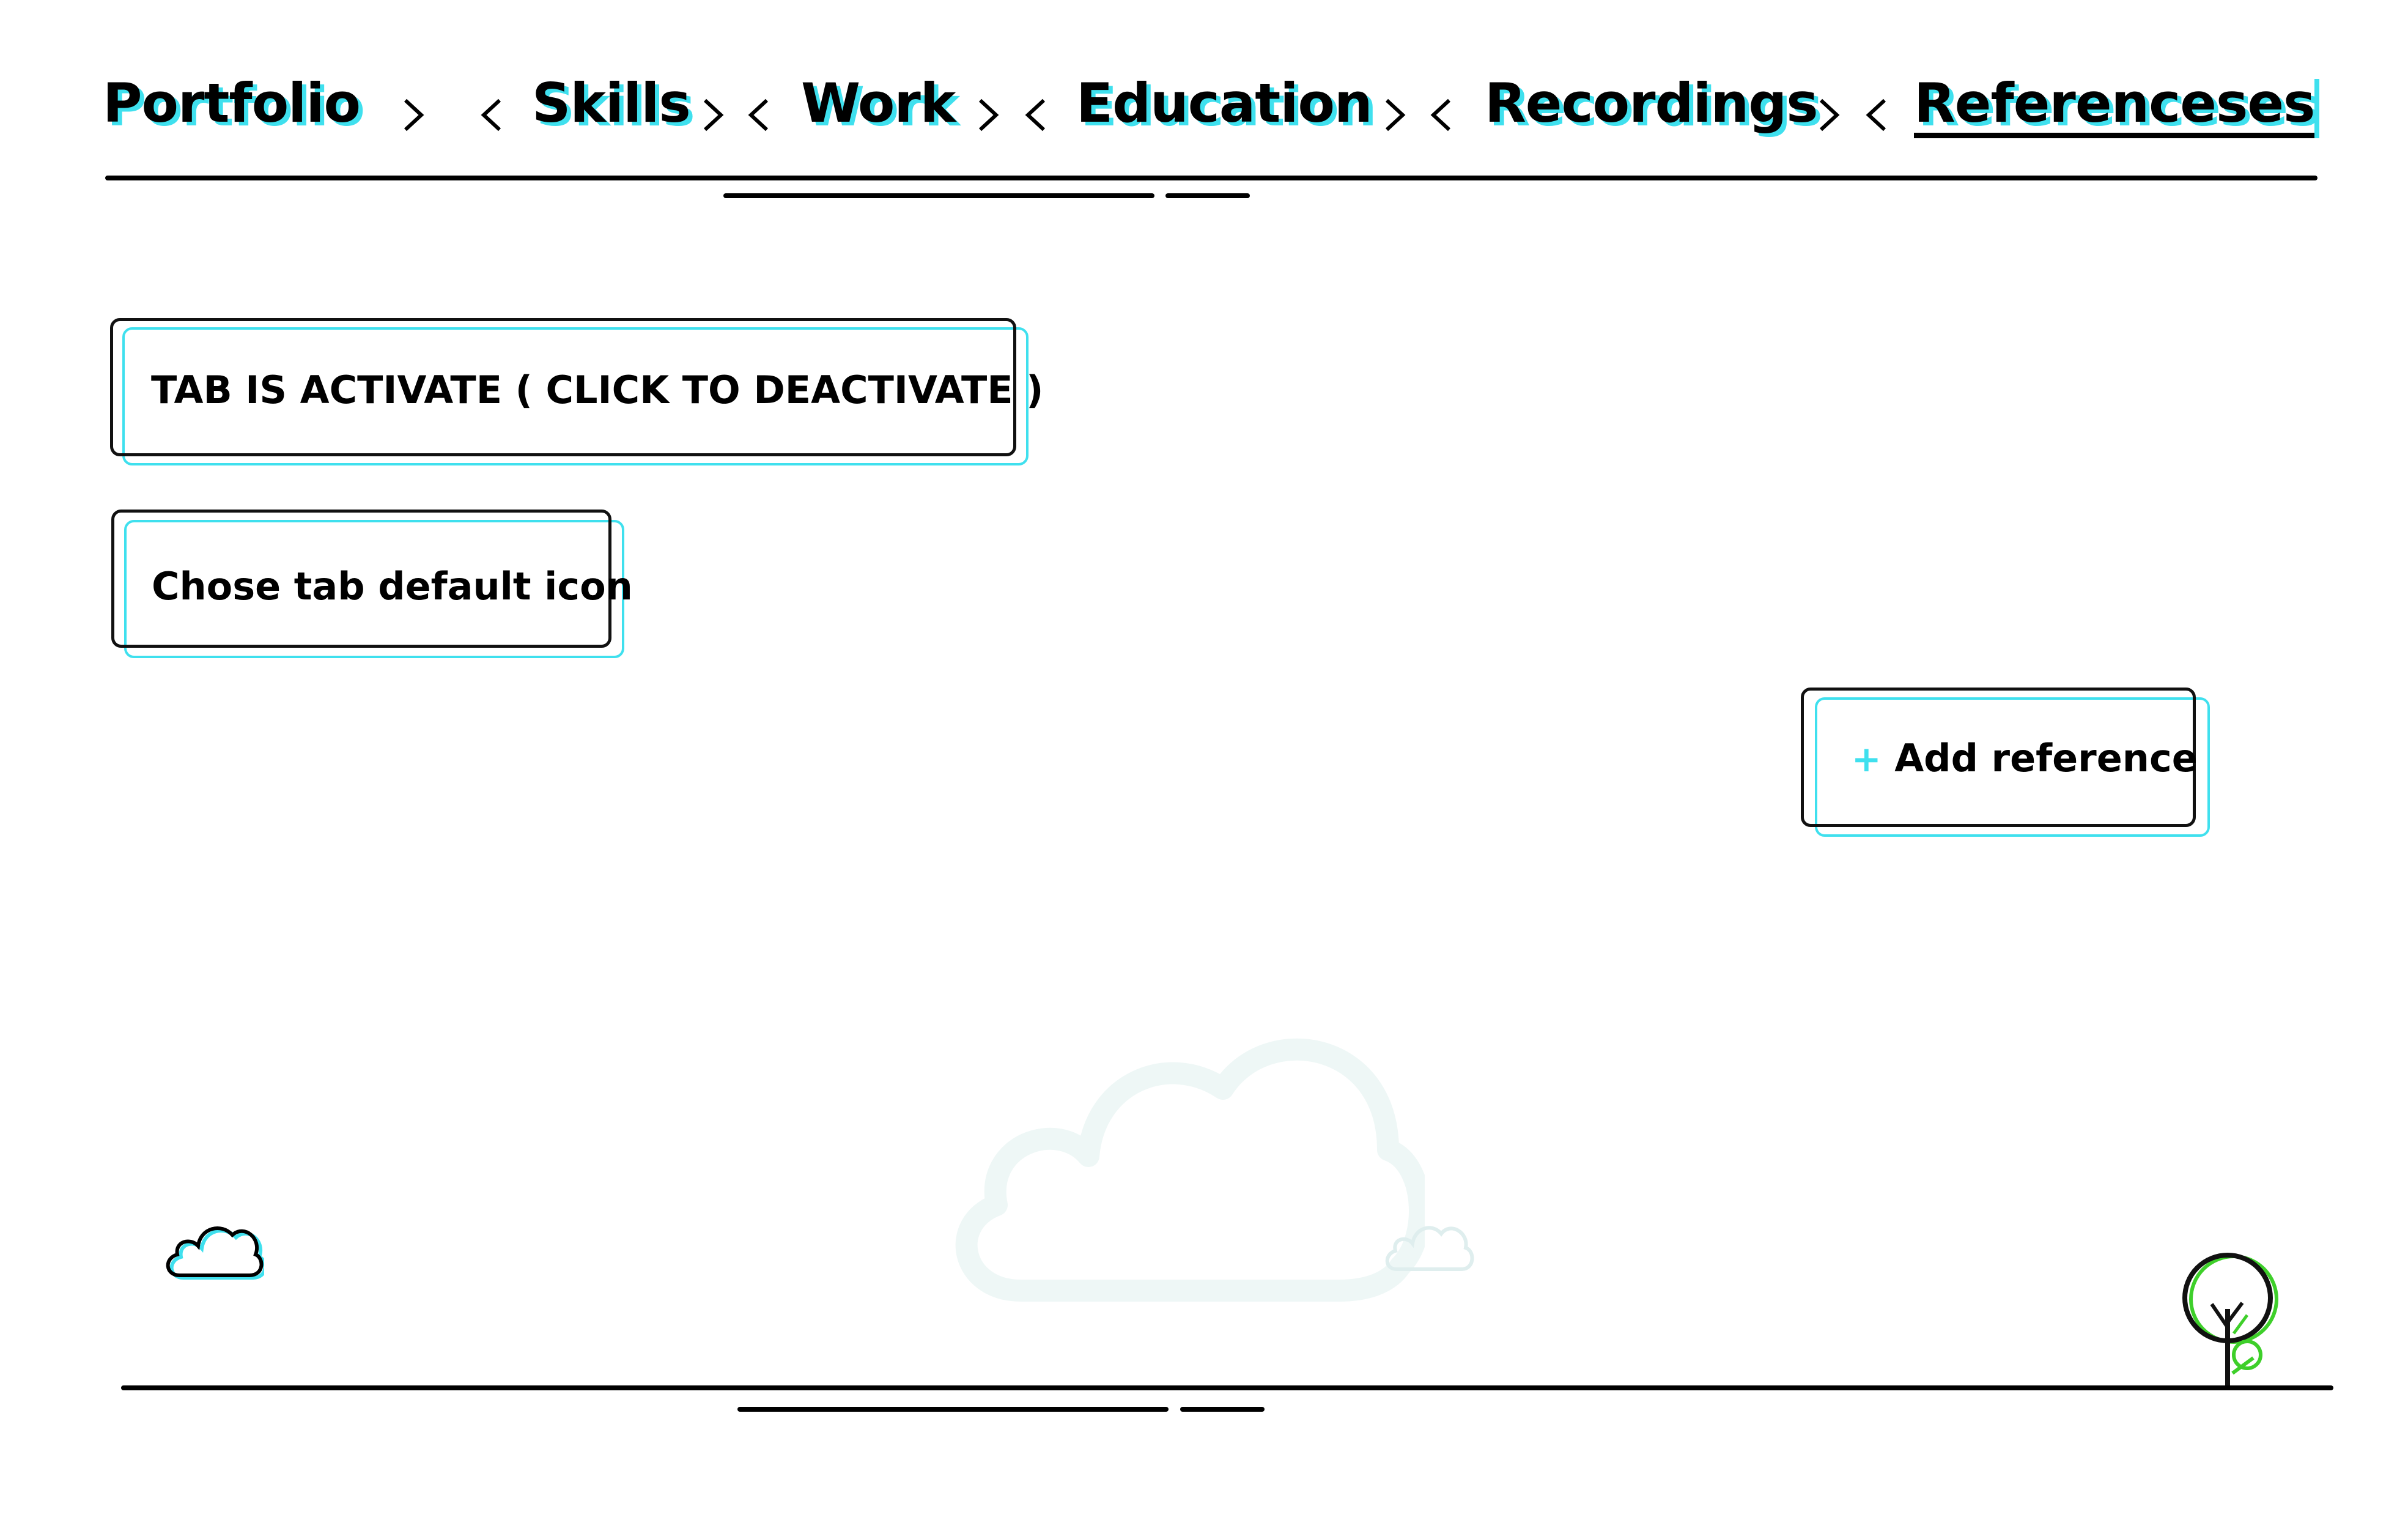 The width and height of the screenshot is (2408, 1520). What do you see at coordinates (1227, 1387) in the screenshot?
I see `bottom-divider` at bounding box center [1227, 1387].